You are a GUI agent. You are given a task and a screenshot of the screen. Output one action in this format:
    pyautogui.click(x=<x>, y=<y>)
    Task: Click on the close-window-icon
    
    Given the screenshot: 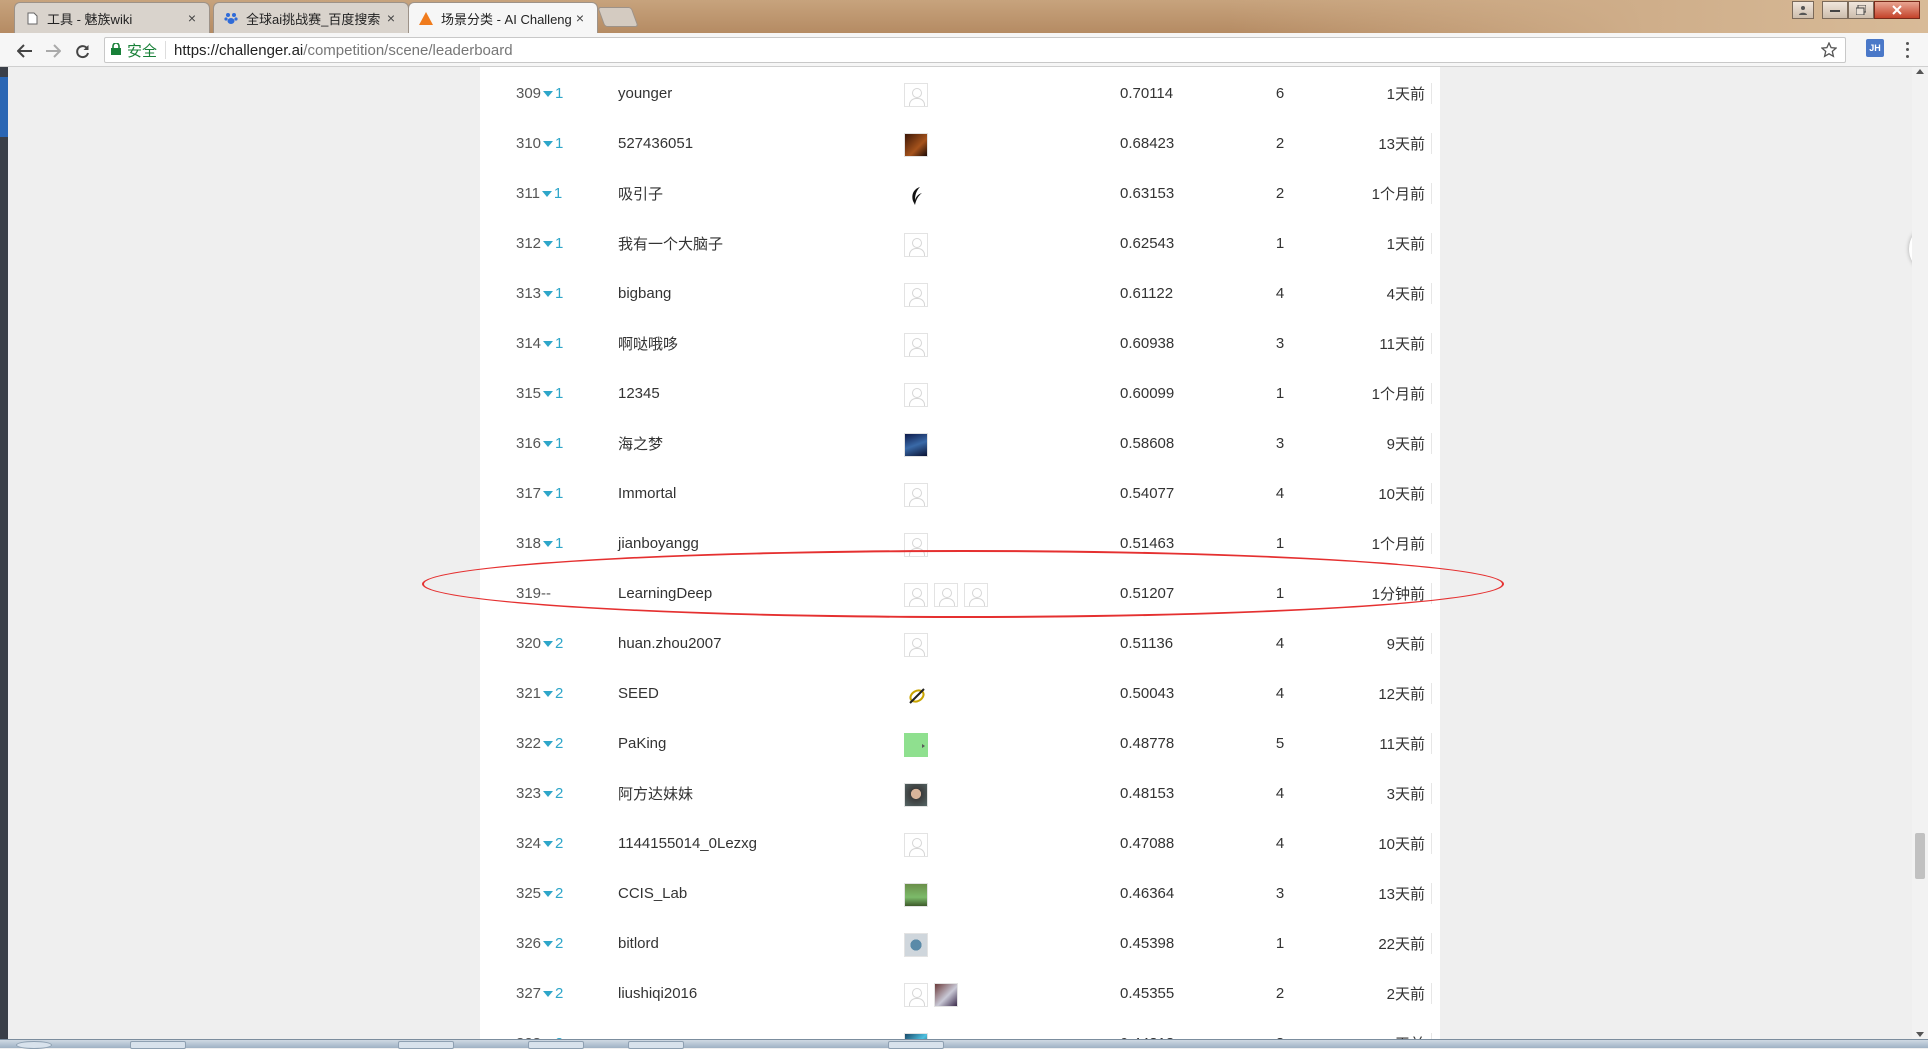 What is the action you would take?
    pyautogui.click(x=1897, y=10)
    